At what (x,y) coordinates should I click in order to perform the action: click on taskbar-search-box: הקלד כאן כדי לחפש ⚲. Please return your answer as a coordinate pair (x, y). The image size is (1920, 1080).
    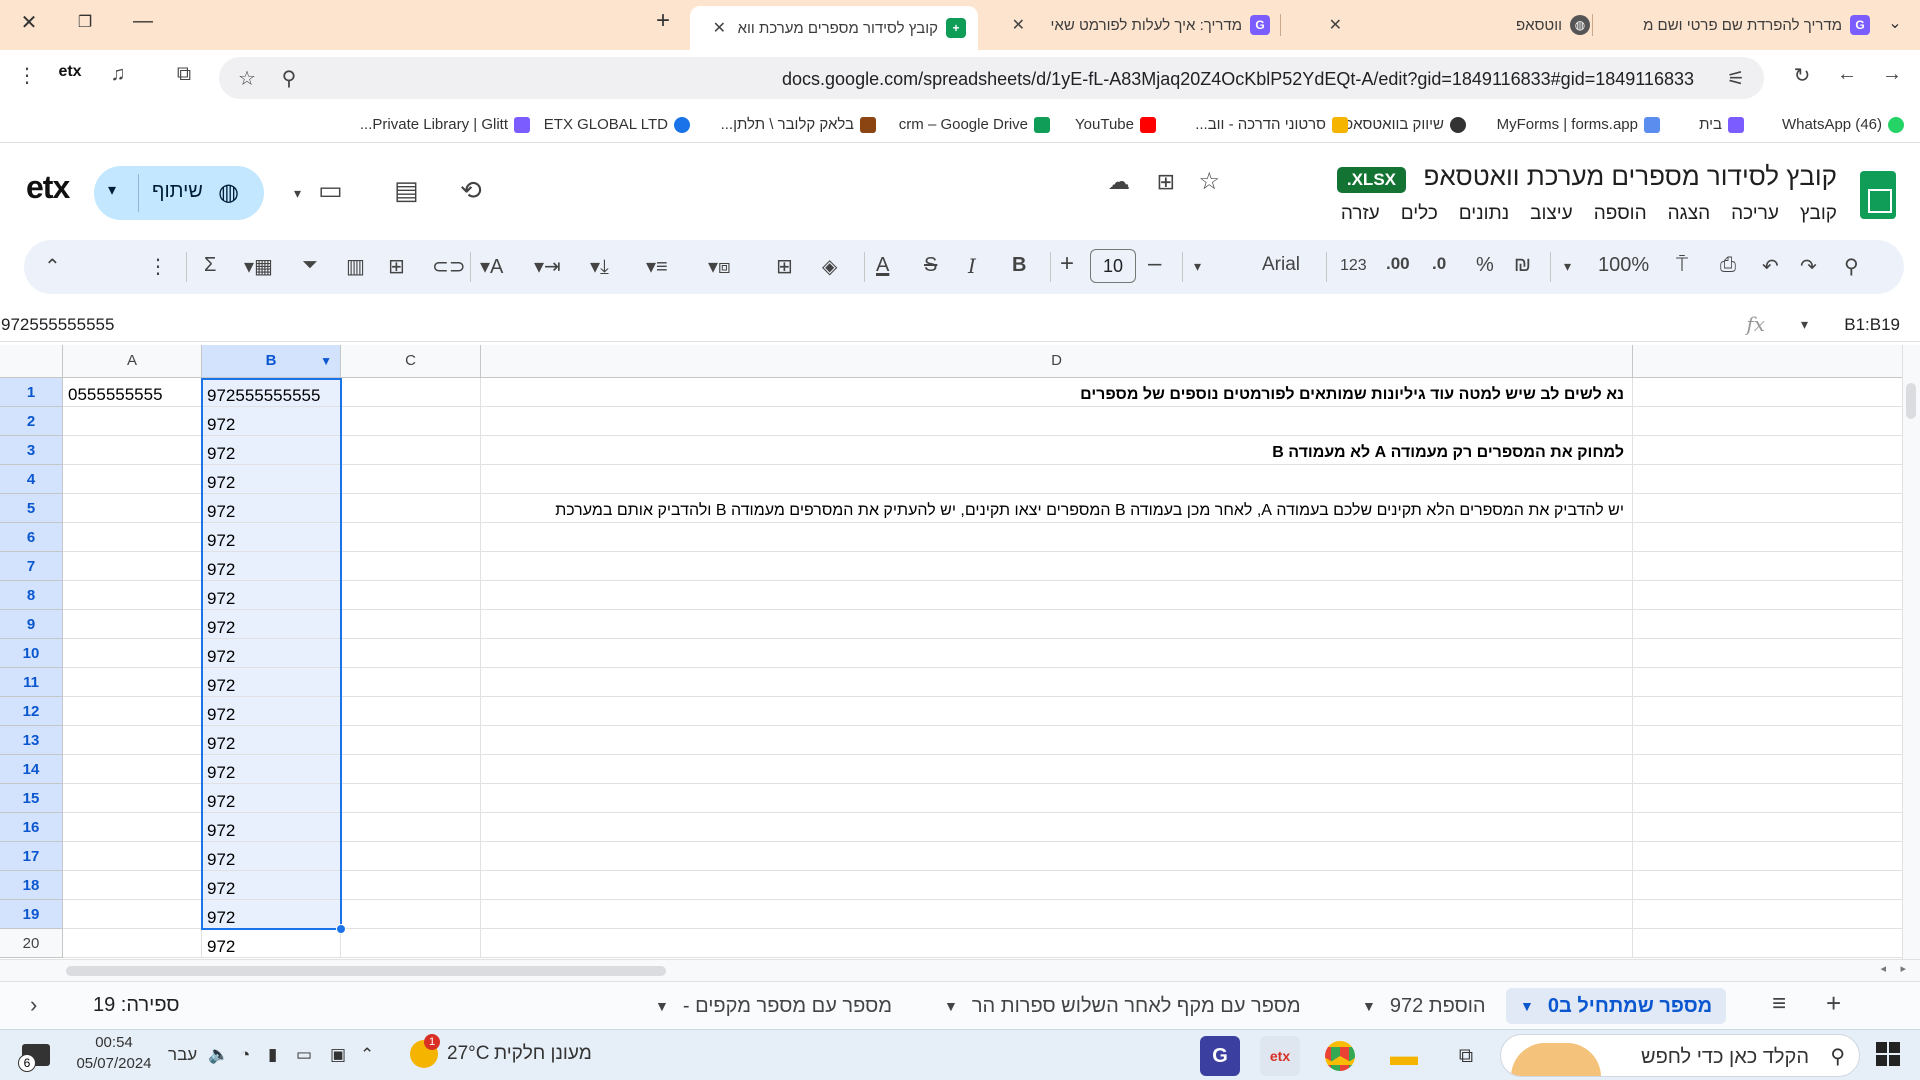
    Looking at the image, I should click on (1680, 1055).